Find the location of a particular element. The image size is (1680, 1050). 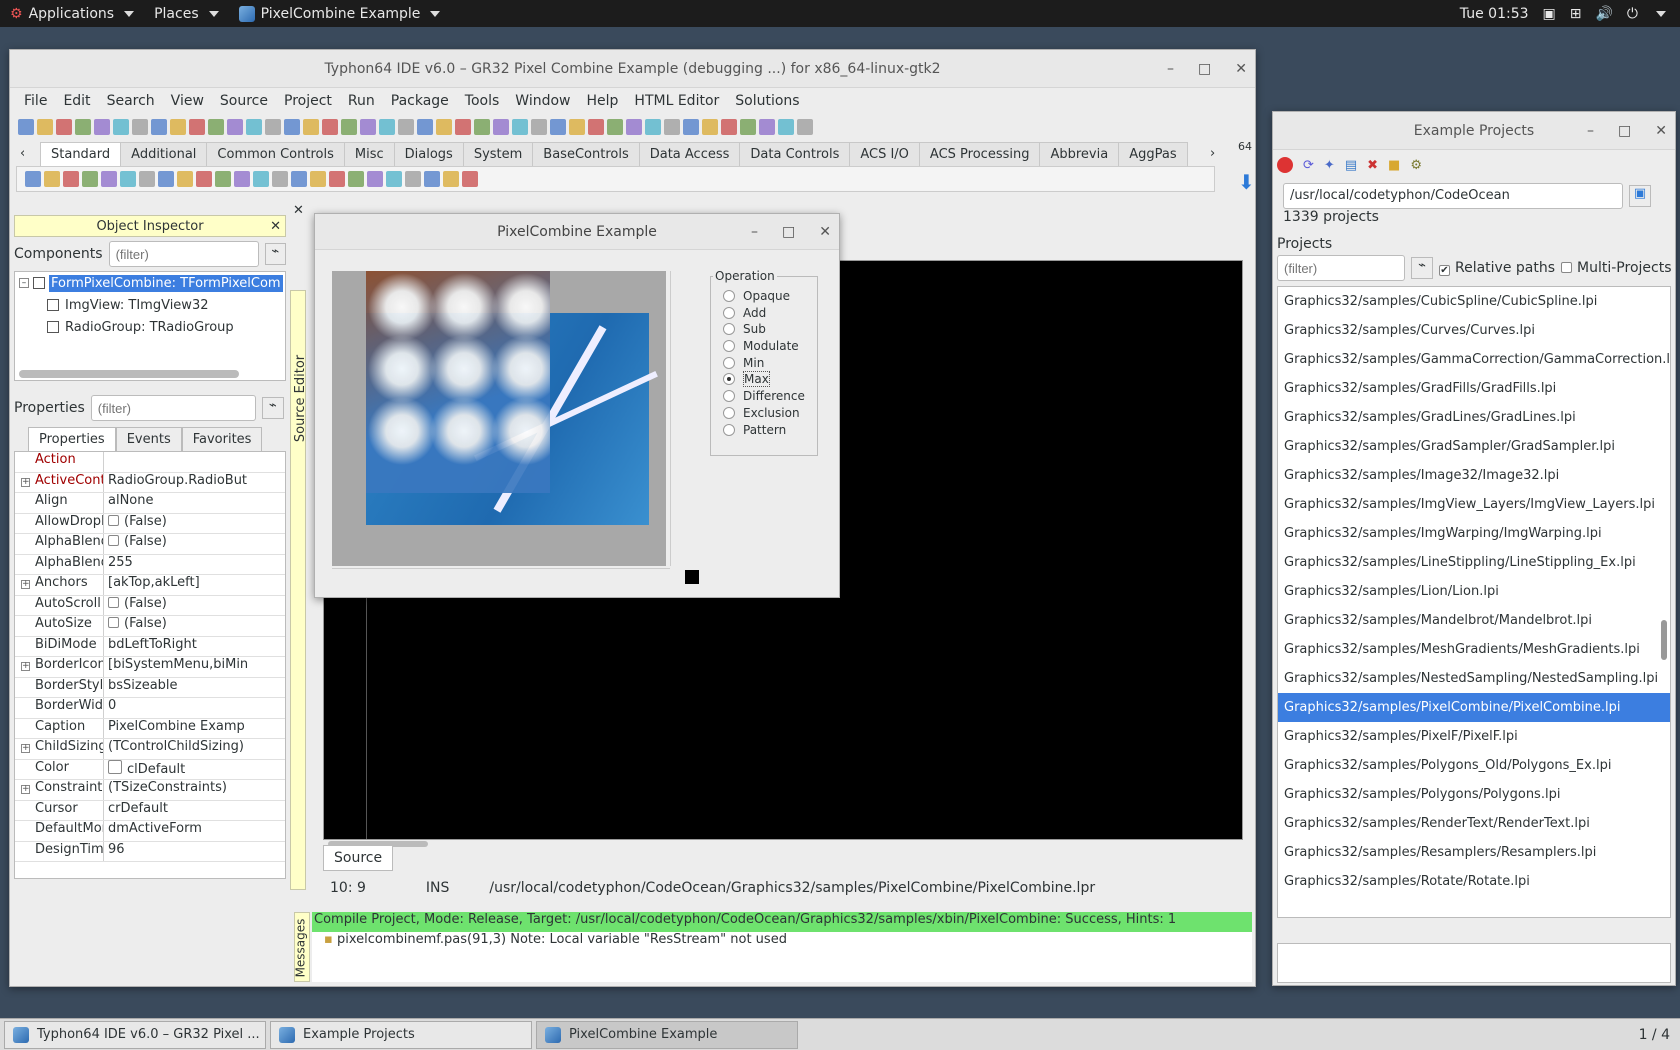

palette-scroll-left-icon: ‹ is located at coordinates (22, 153).